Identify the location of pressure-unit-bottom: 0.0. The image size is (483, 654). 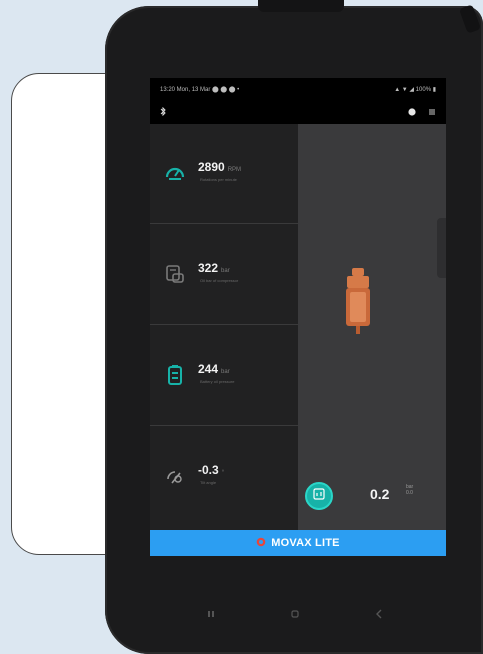
(409, 493).